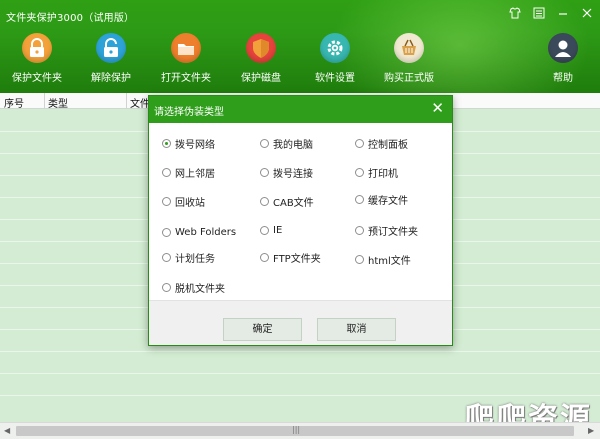 Image resolution: width=600 pixels, height=439 pixels. I want to click on dialog-titlebar: 请选择伪装类型 ✕, so click(300, 109).